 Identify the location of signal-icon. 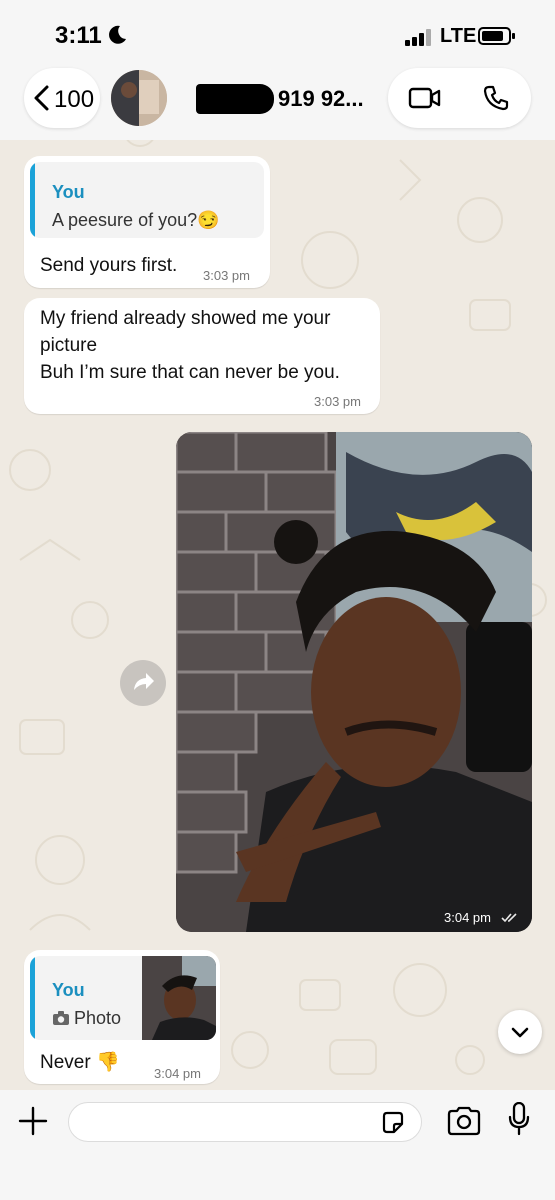
(418, 37).